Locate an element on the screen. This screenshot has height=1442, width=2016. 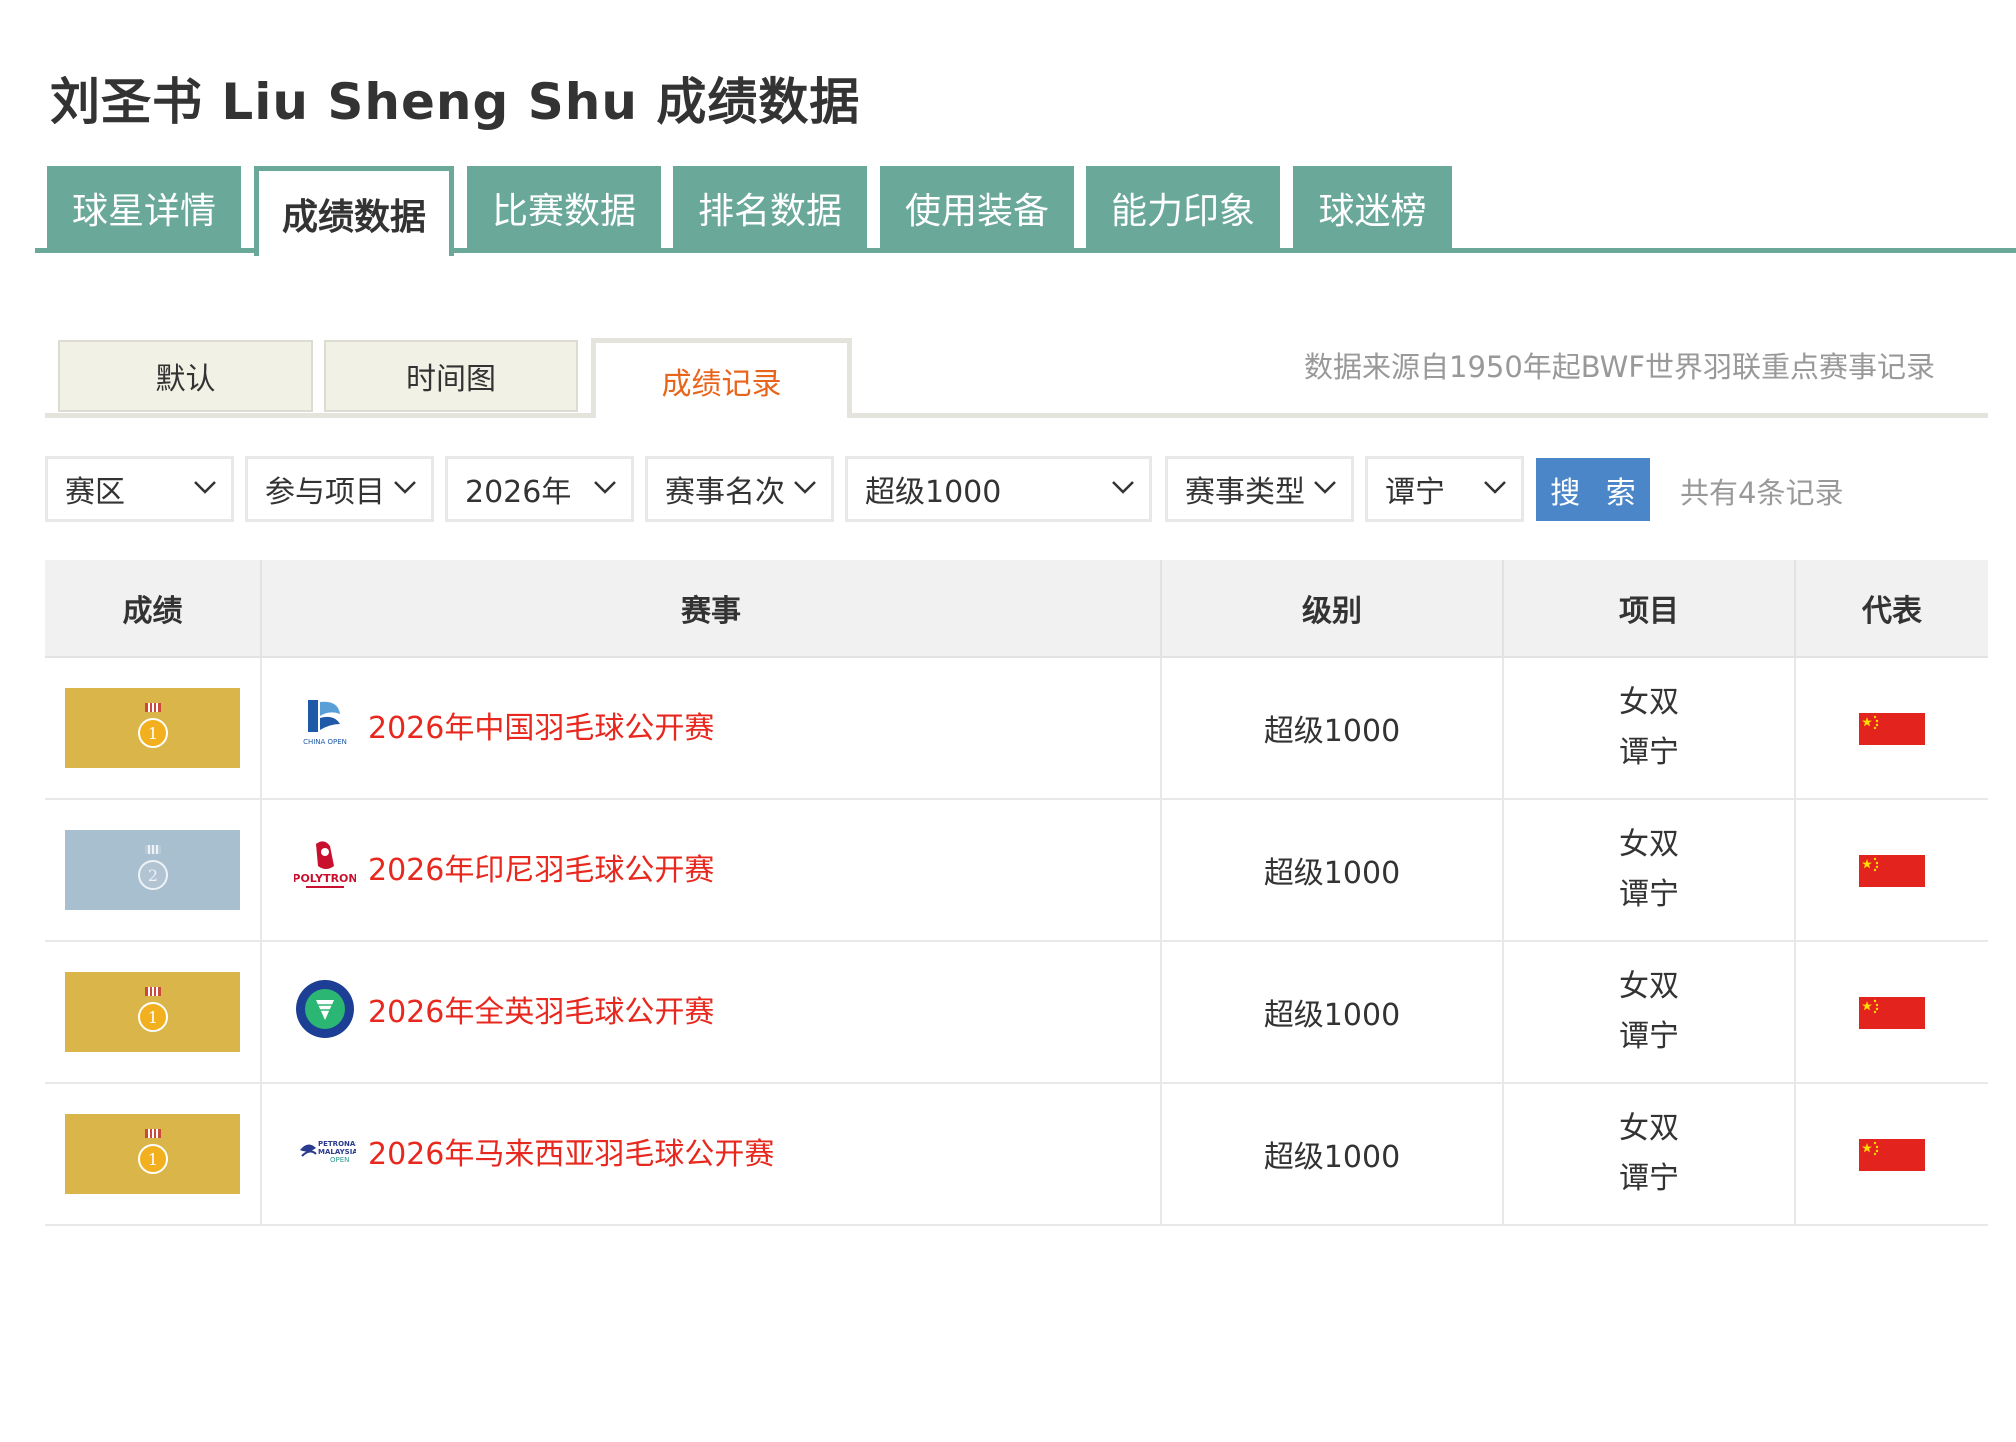
silver-medal-badge: 2 is located at coordinates (152, 870).